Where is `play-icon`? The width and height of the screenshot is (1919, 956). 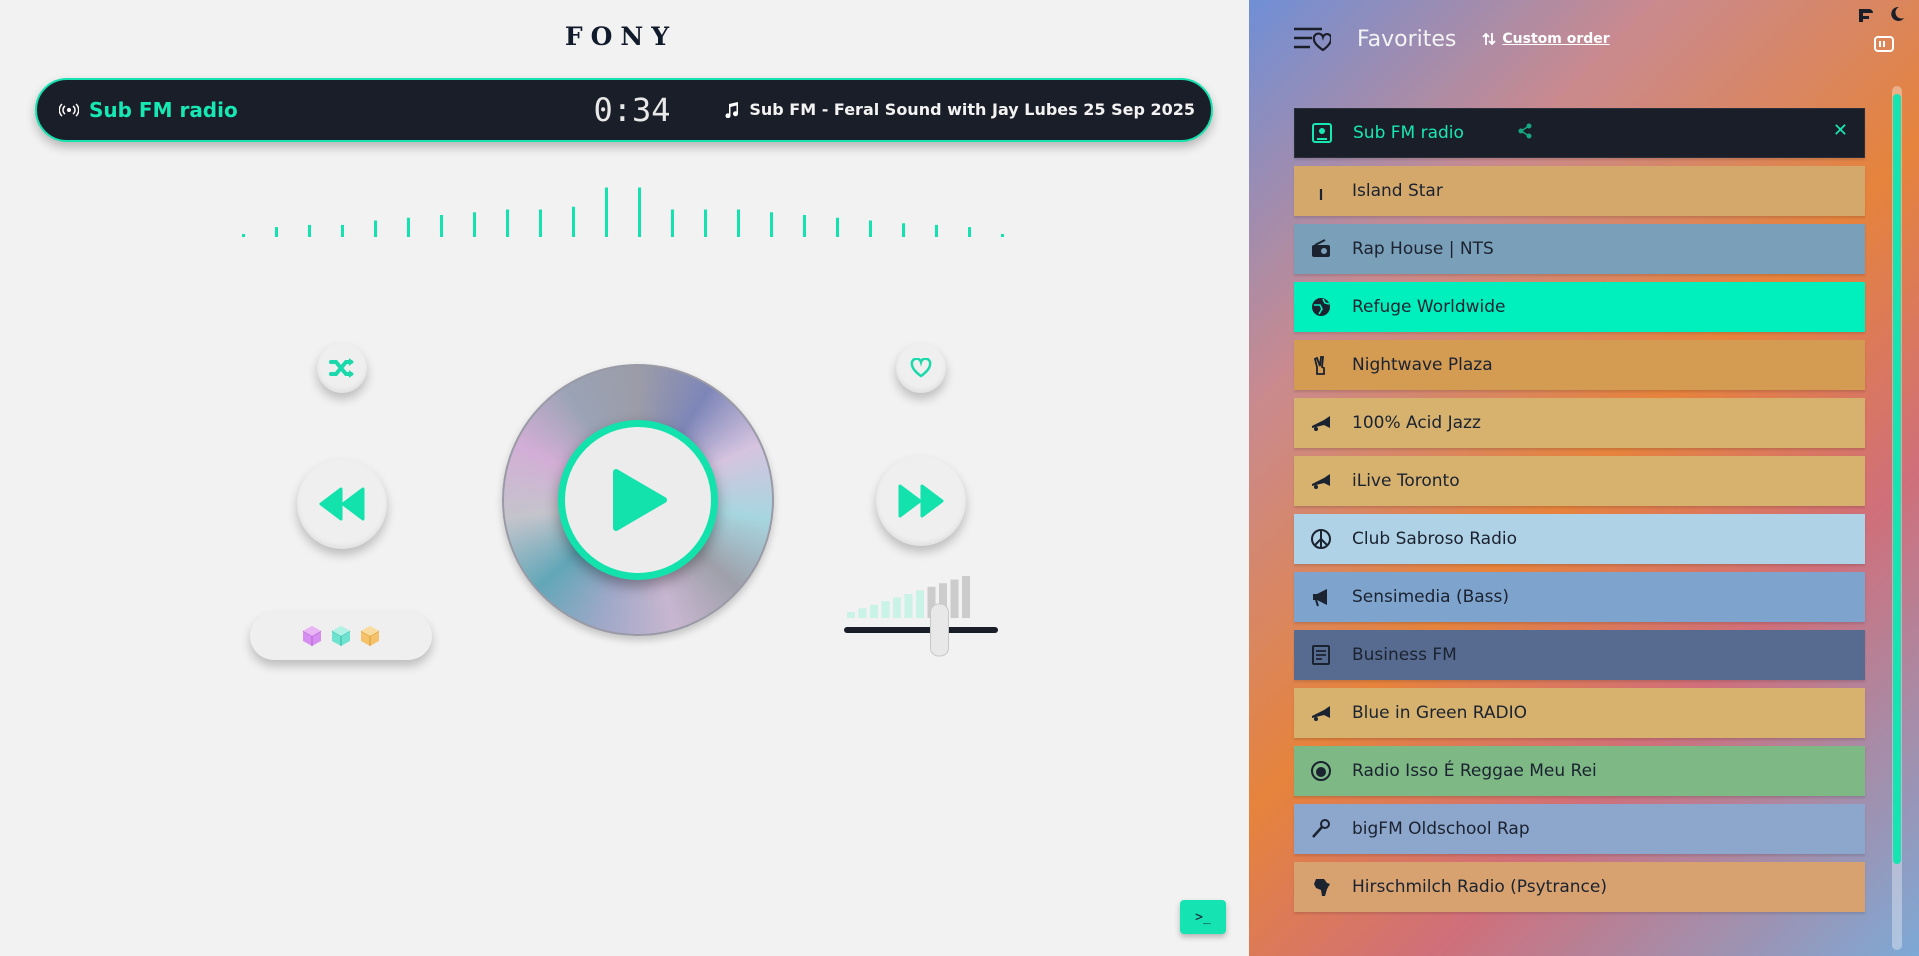
play-icon is located at coordinates (640, 500).